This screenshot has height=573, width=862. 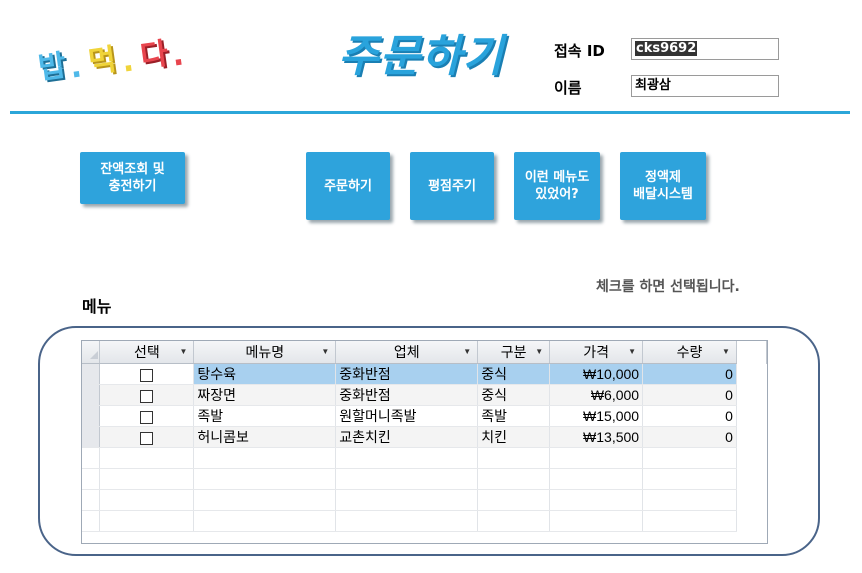 What do you see at coordinates (666, 48) in the screenshot?
I see `user-id-value: cks9692` at bounding box center [666, 48].